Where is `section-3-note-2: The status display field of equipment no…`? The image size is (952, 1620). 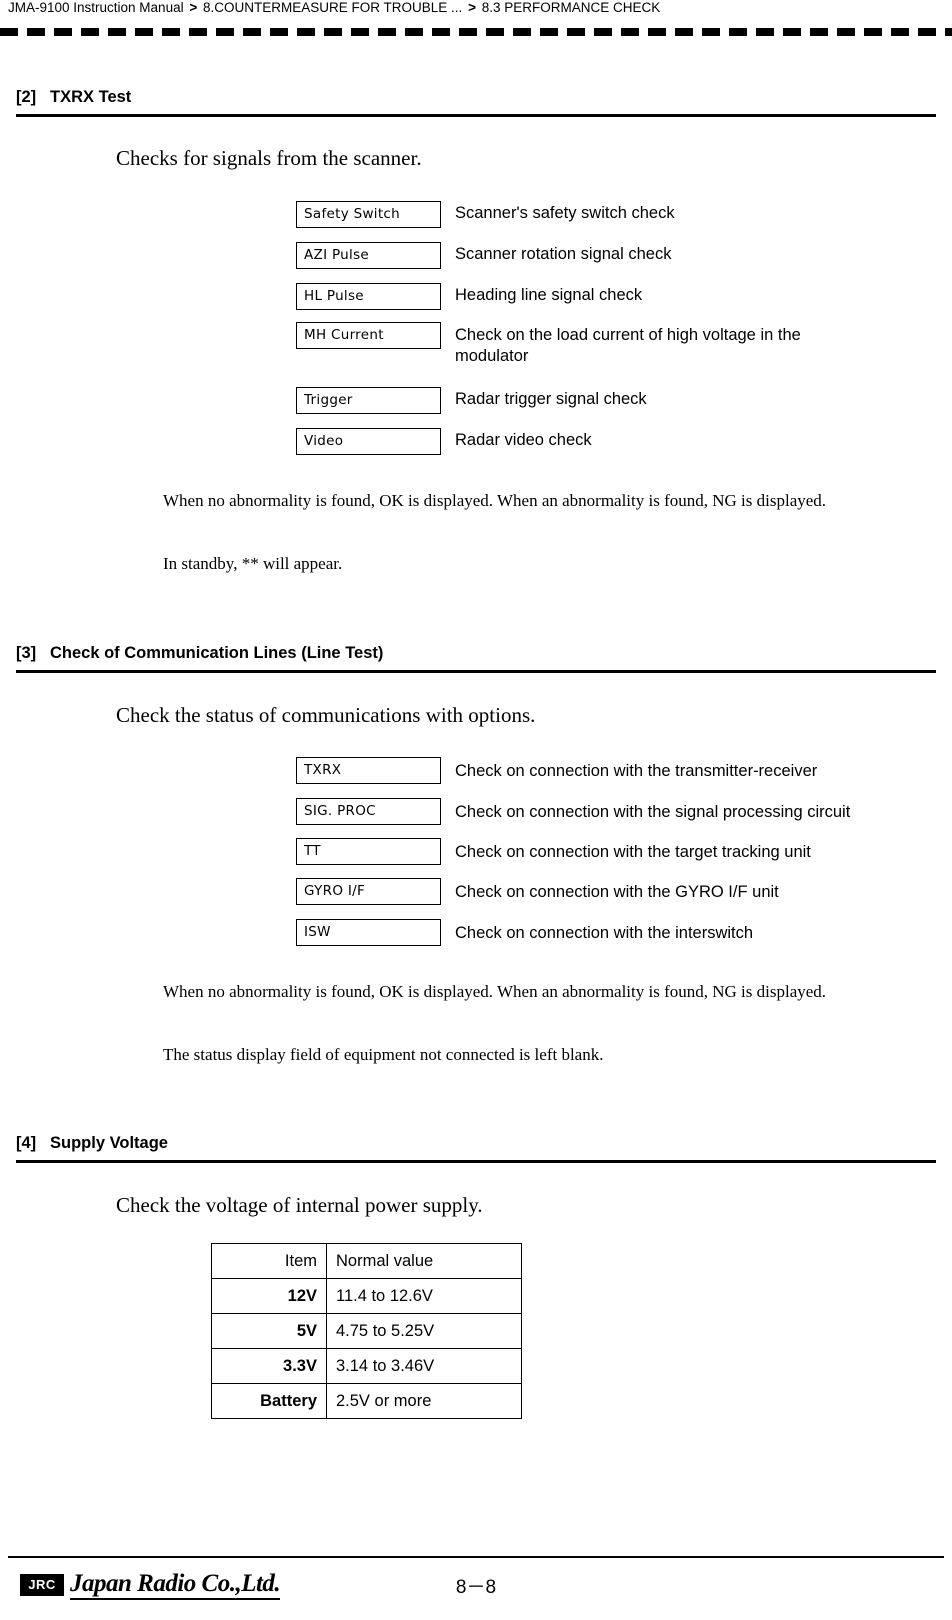 section-3-note-2: The status display field of equipment no… is located at coordinates (383, 1054).